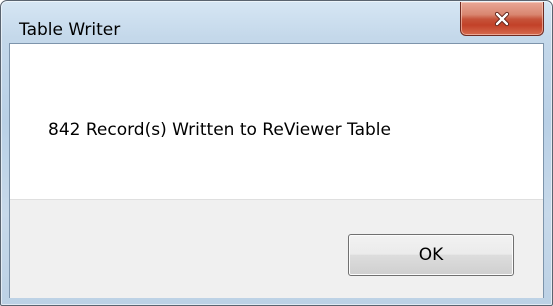 The width and height of the screenshot is (553, 306). I want to click on close-button, so click(502, 19).